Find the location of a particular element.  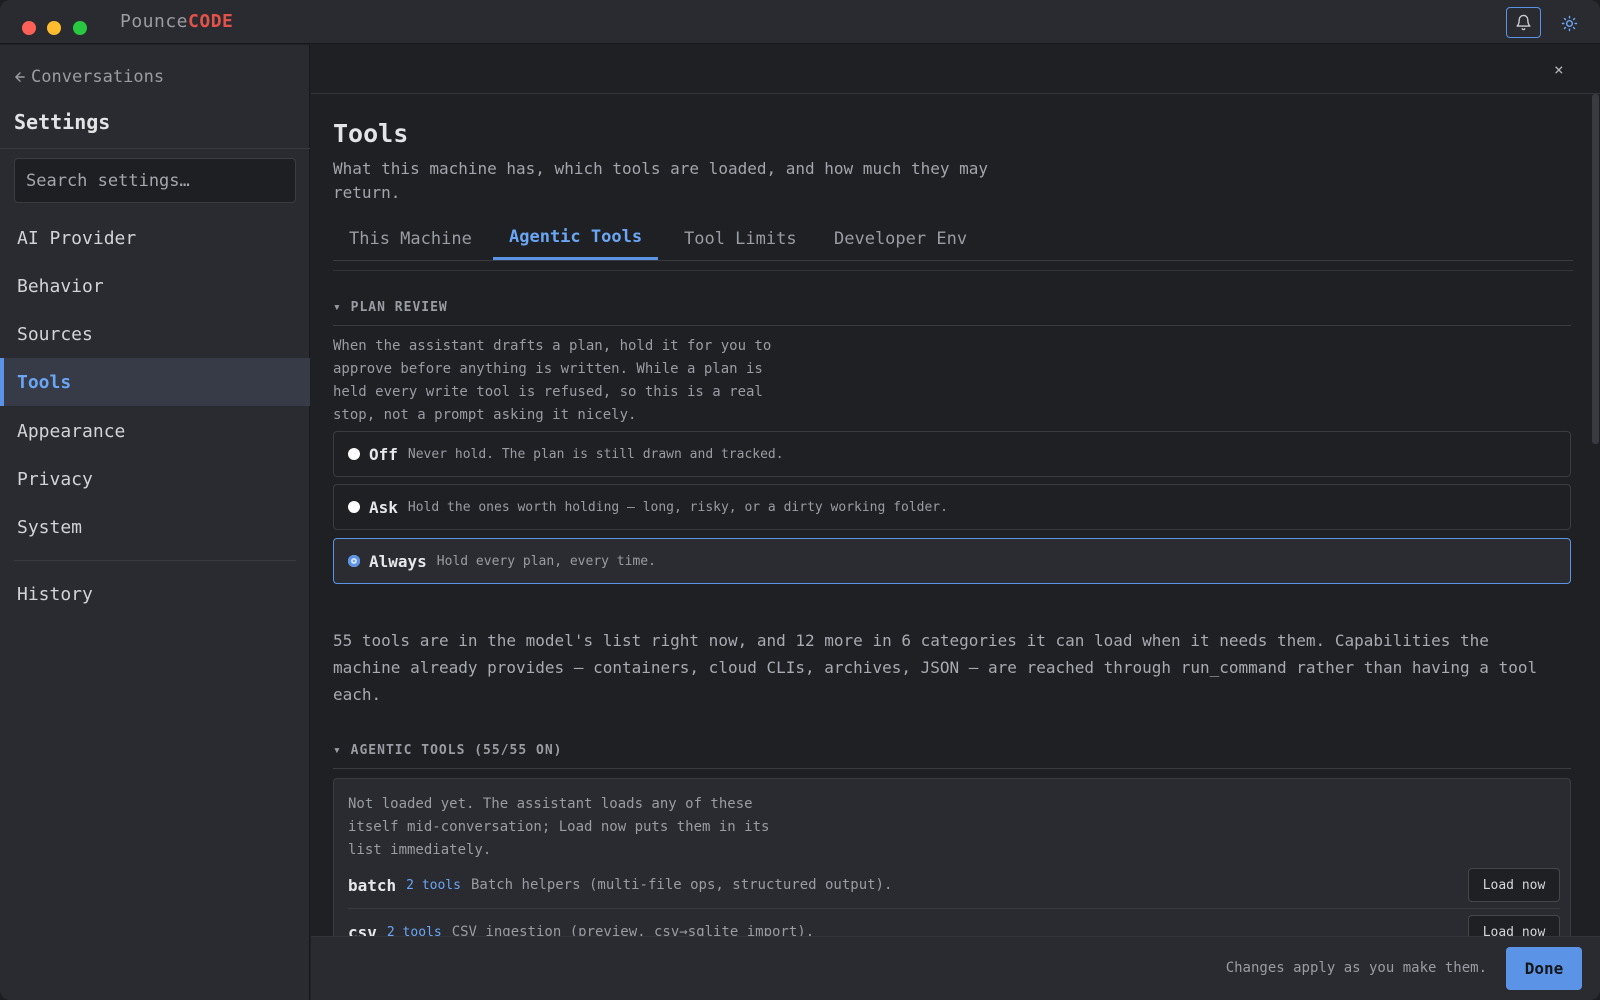

sidebar-item-sources: Sources is located at coordinates (155, 334).